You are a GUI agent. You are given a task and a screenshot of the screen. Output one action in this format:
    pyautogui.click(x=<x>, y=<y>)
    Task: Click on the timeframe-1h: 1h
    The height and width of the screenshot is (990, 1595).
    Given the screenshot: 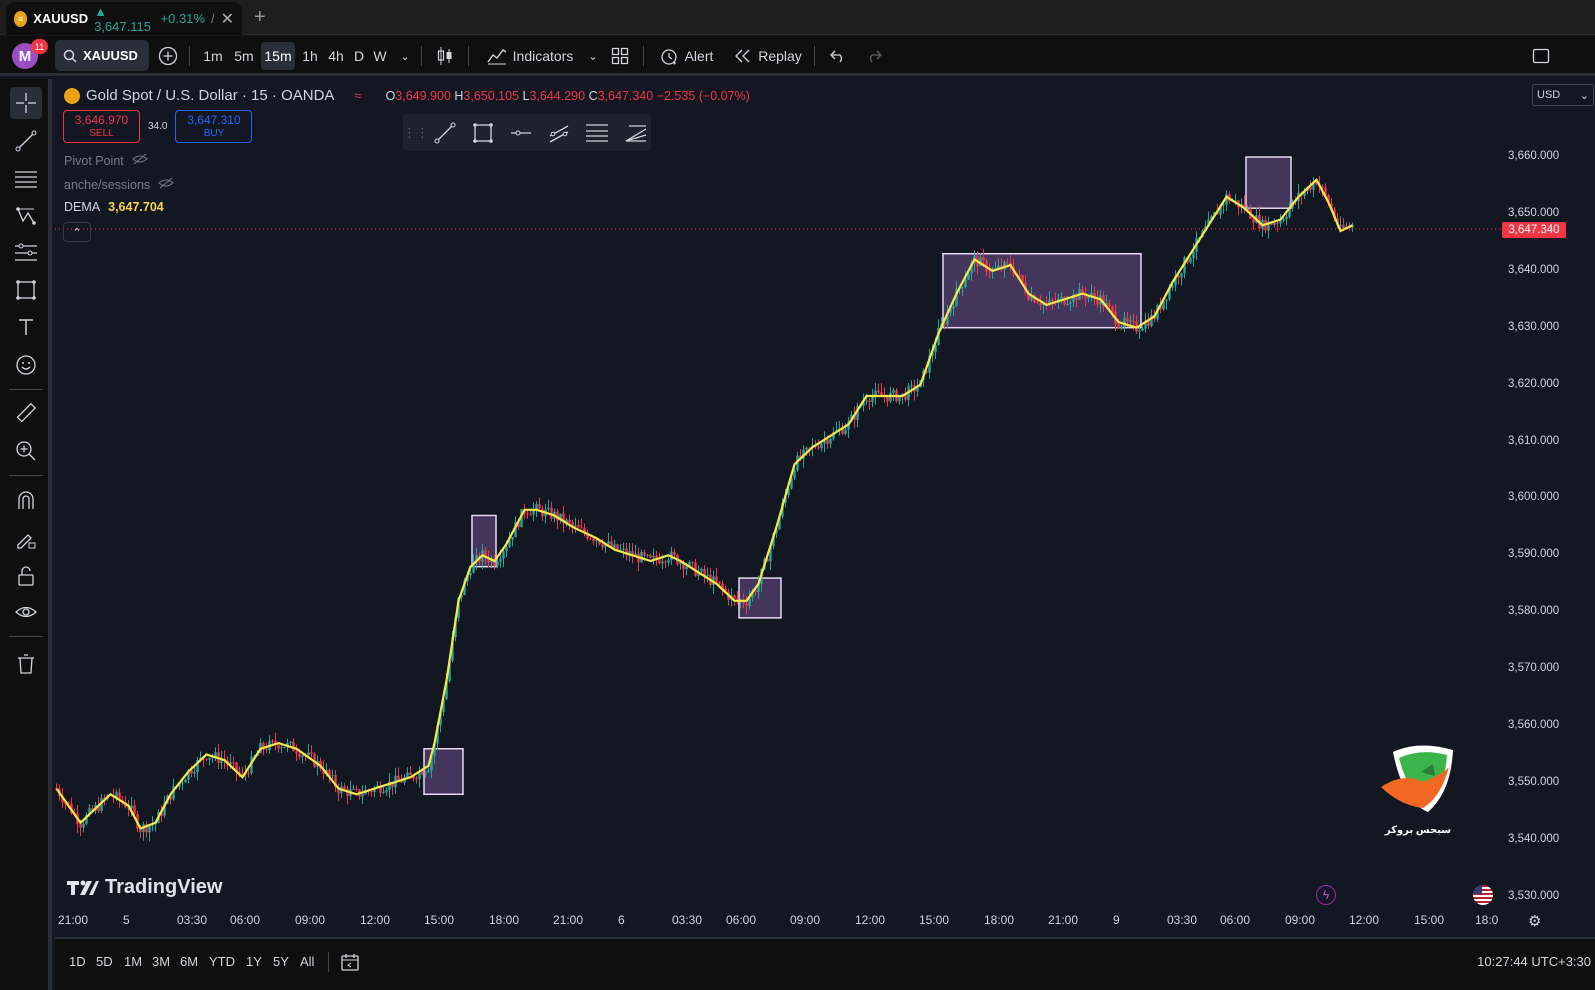 What is the action you would take?
    pyautogui.click(x=310, y=56)
    